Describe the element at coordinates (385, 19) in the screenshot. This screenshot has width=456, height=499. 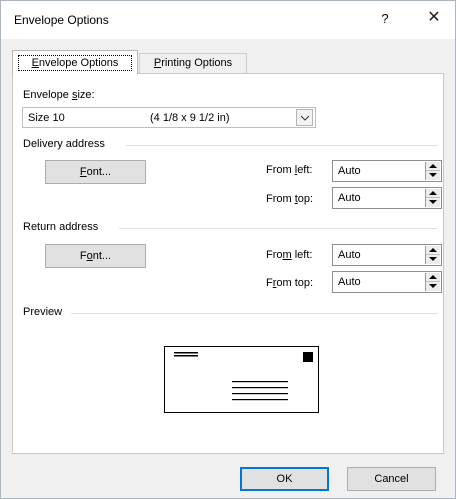
I see `help-button: ?` at that location.